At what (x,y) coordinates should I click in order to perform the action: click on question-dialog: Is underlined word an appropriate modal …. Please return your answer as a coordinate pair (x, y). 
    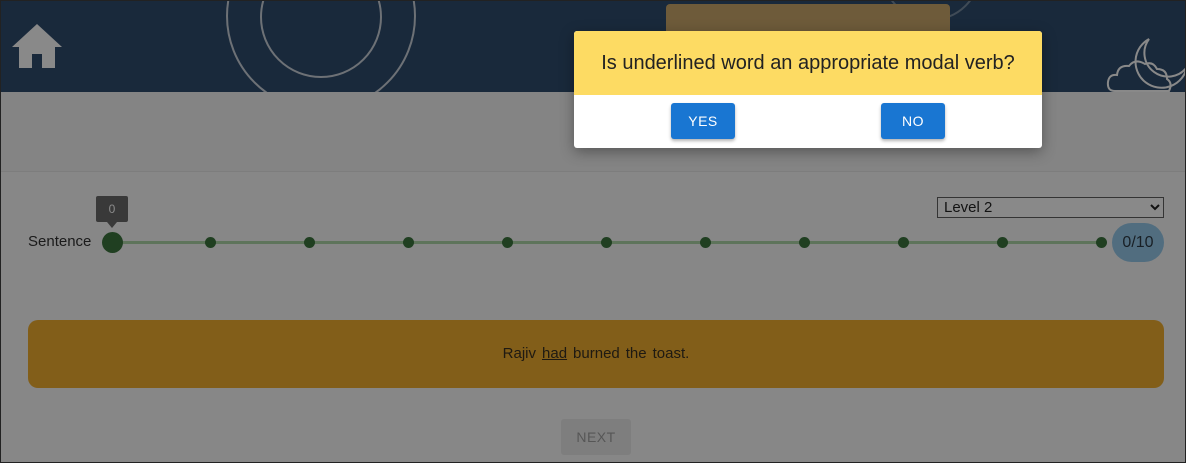
    Looking at the image, I should click on (808, 89).